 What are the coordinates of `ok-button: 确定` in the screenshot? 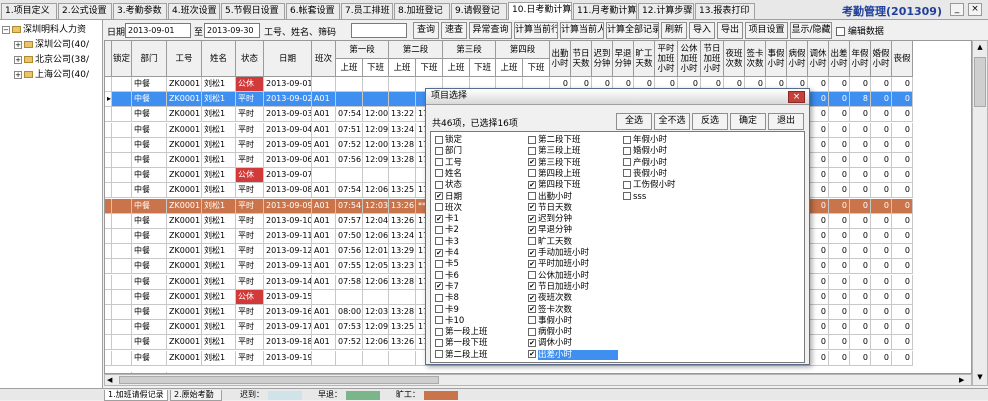 It's located at (748, 121).